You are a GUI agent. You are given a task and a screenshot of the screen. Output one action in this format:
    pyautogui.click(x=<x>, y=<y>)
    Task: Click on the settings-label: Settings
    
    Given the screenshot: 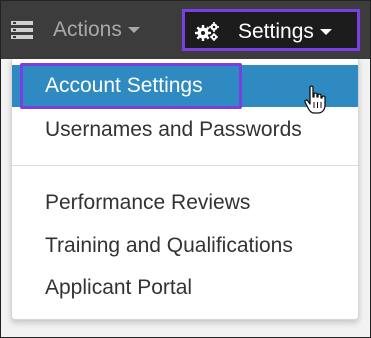 What is the action you would take?
    pyautogui.click(x=285, y=32)
    